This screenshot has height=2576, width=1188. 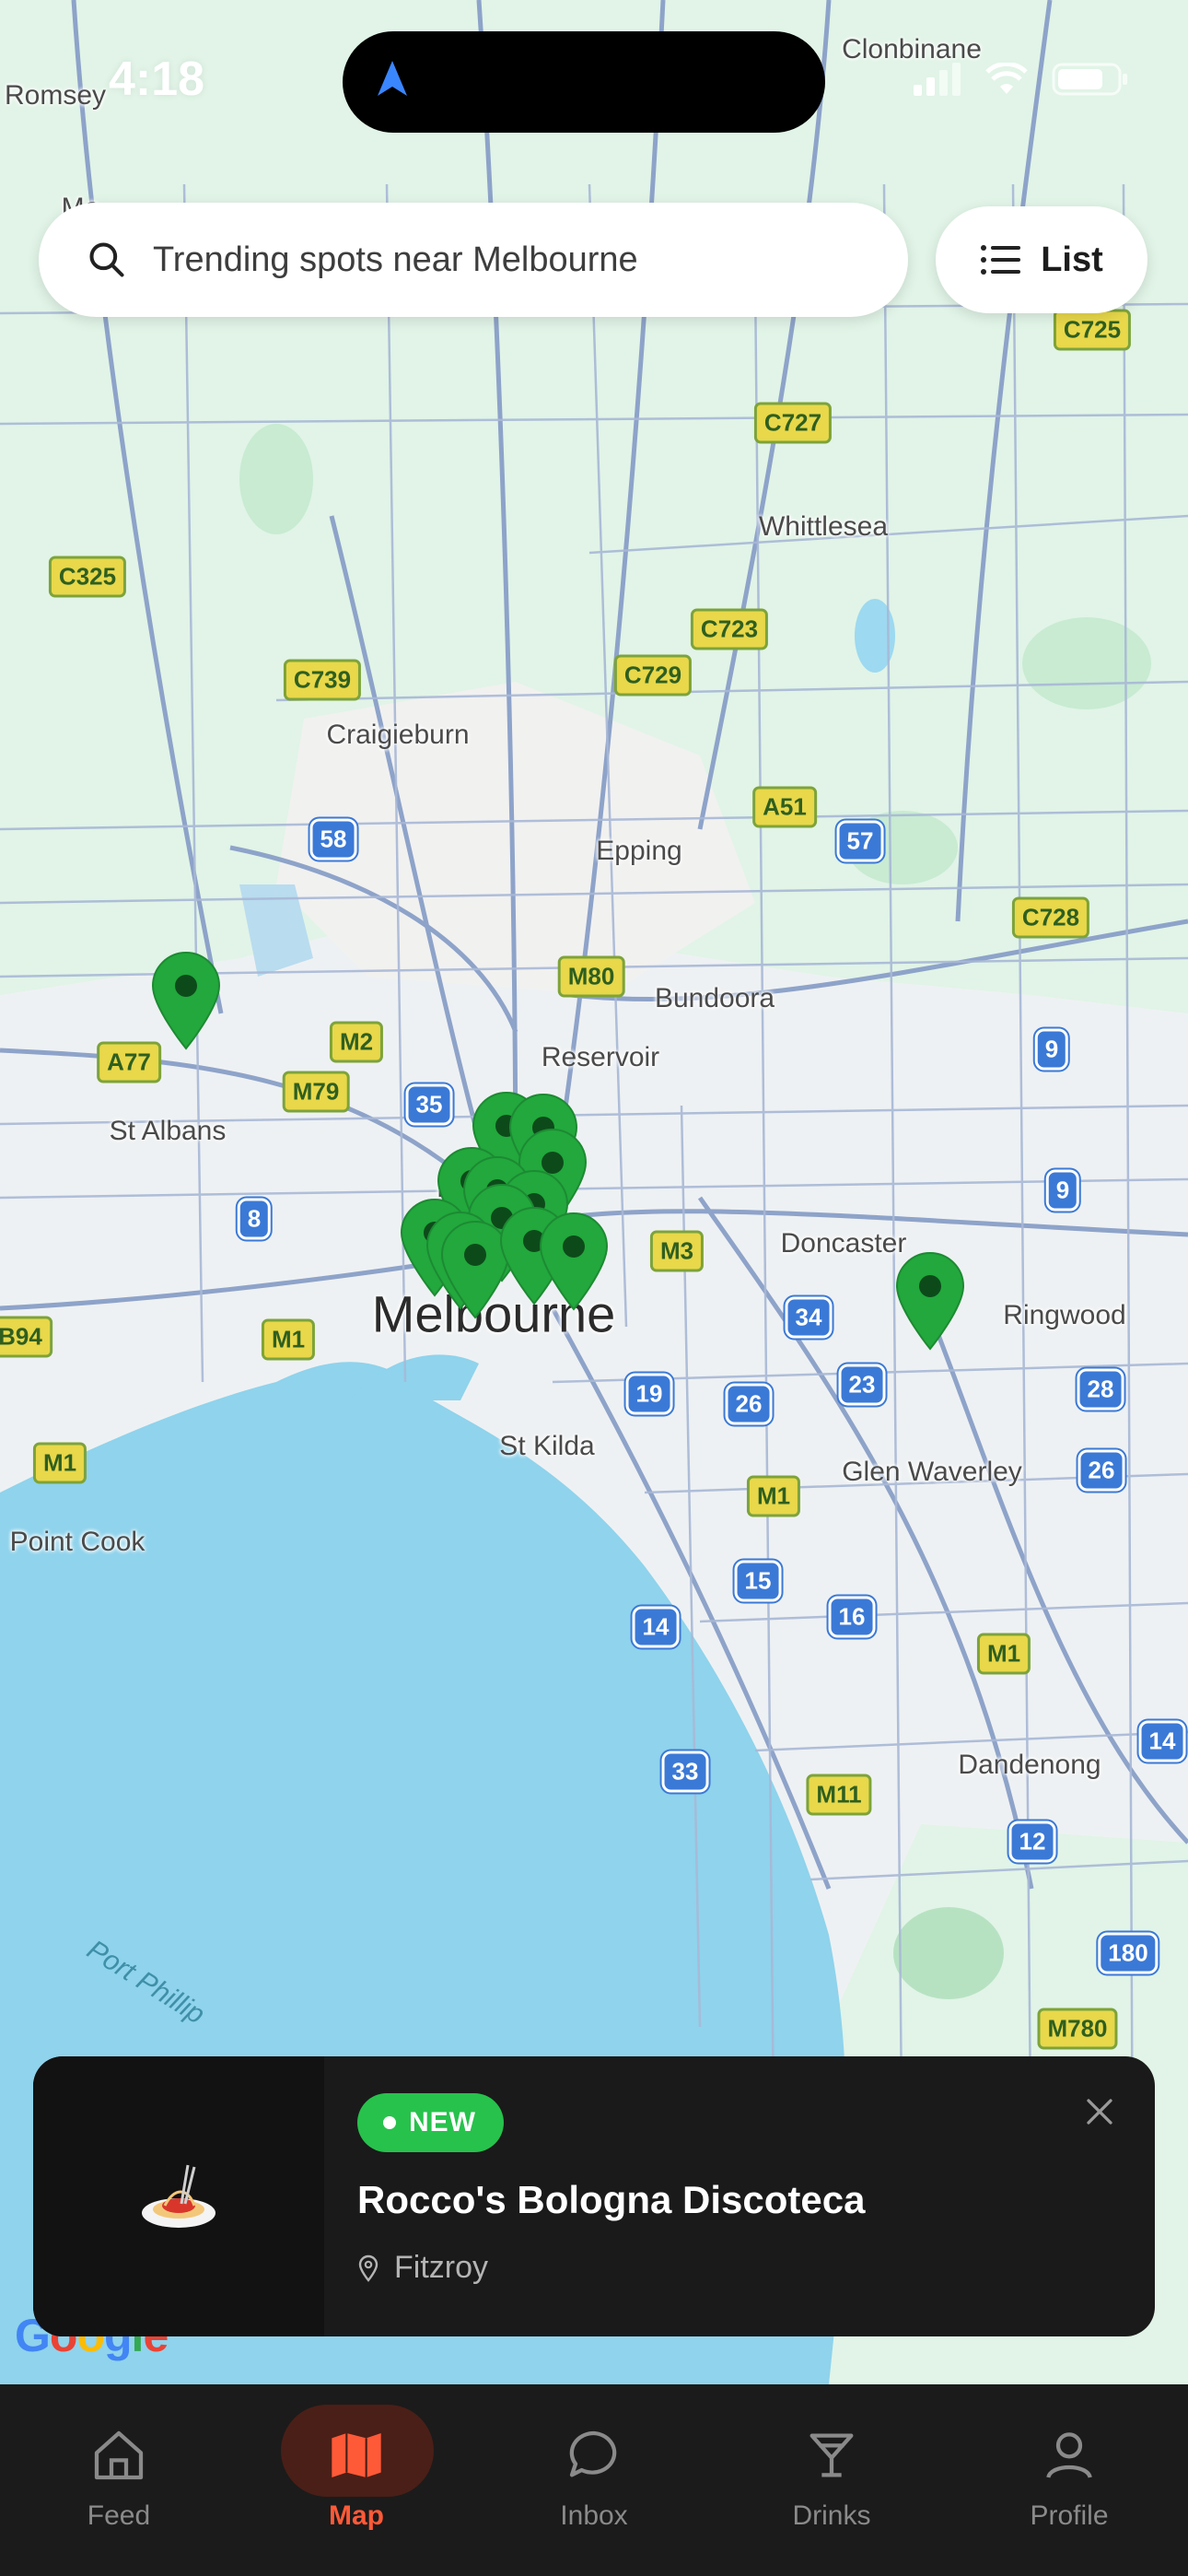 I want to click on road-shield: 23, so click(x=862, y=1385).